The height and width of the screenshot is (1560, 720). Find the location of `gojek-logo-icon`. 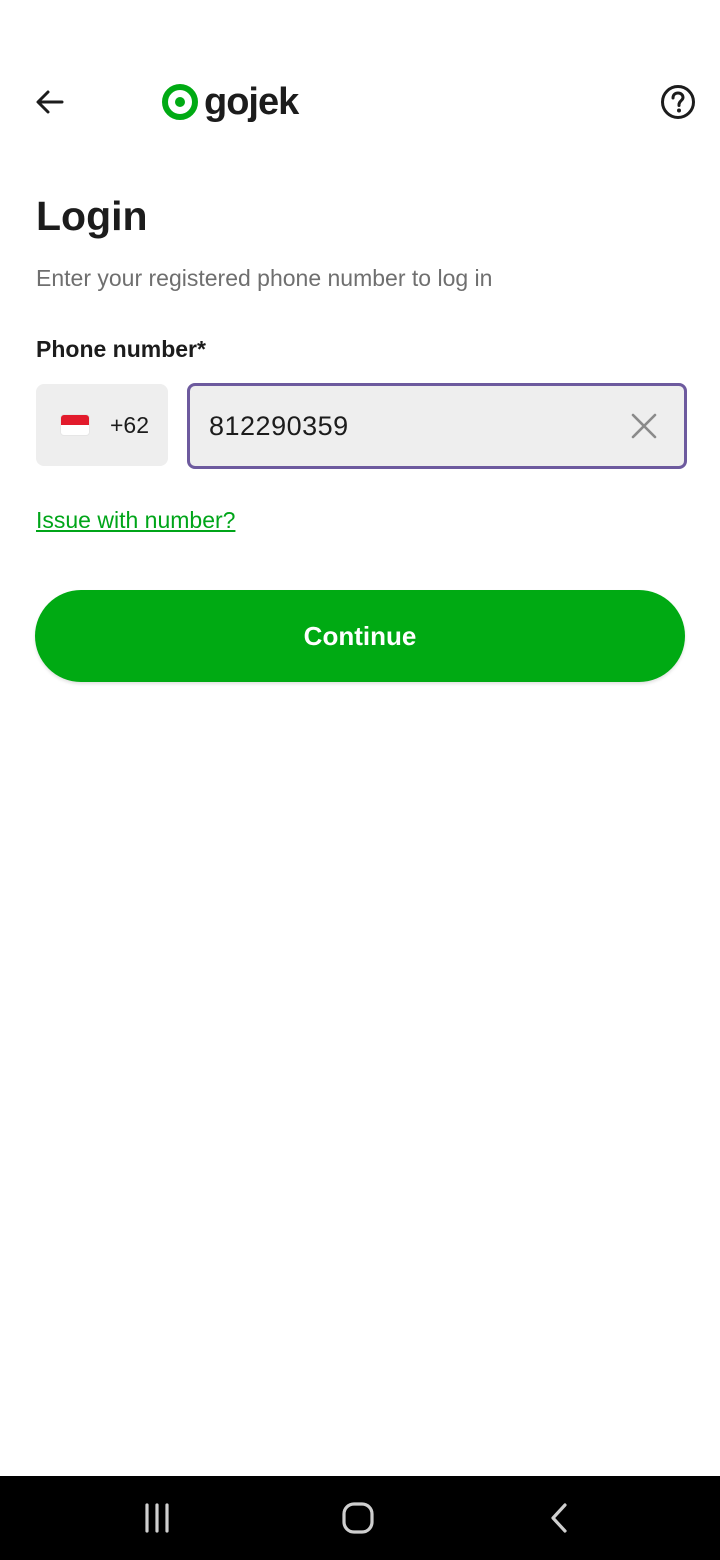

gojek-logo-icon is located at coordinates (180, 102).